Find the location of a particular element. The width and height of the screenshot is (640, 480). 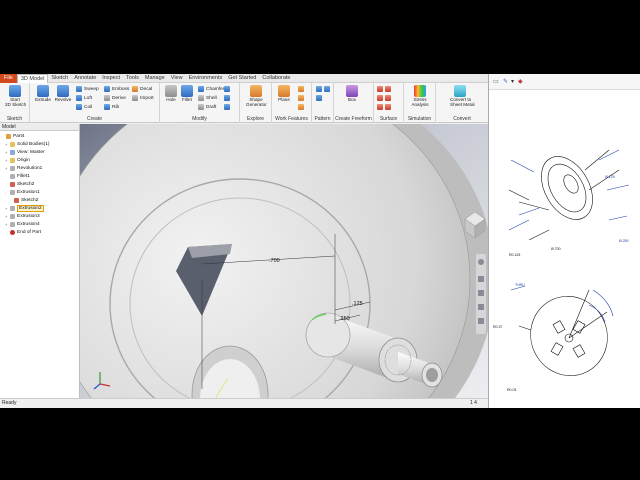

explore-group-label: Explore is located at coordinates (255, 119).